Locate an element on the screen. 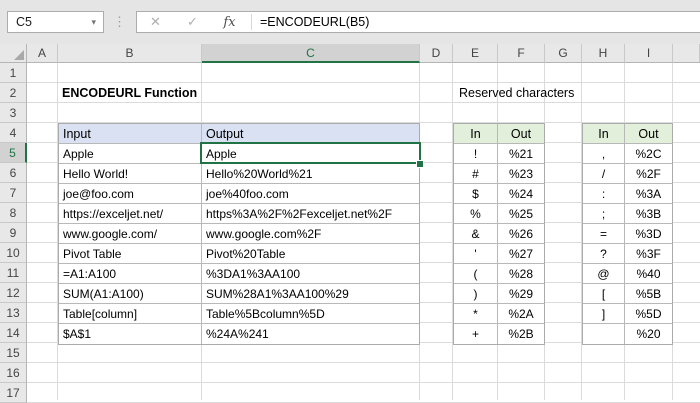  table-cell: joe@foo.com is located at coordinates (130, 193).